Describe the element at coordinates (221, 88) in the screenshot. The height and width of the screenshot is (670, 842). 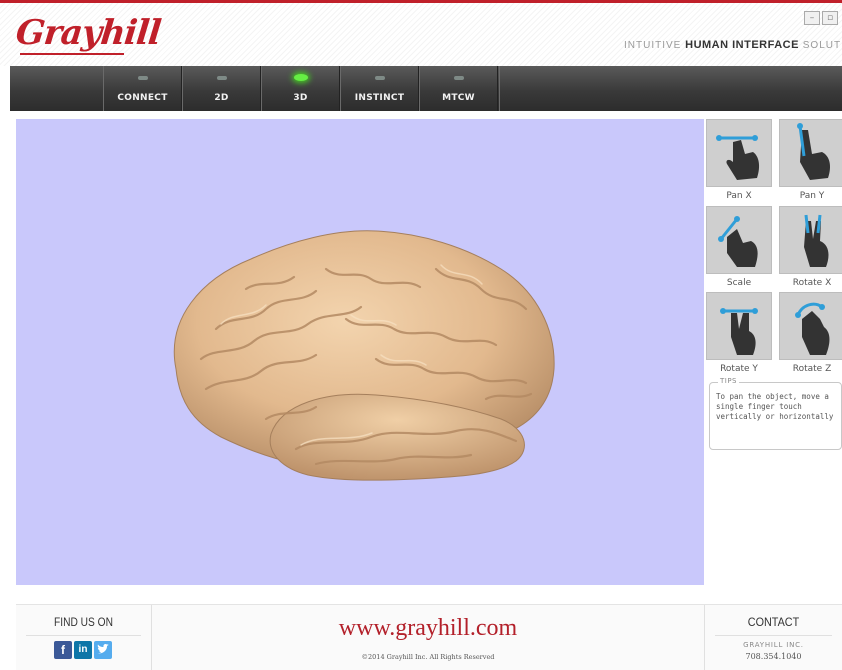
I see `tab-2d: 2D` at that location.